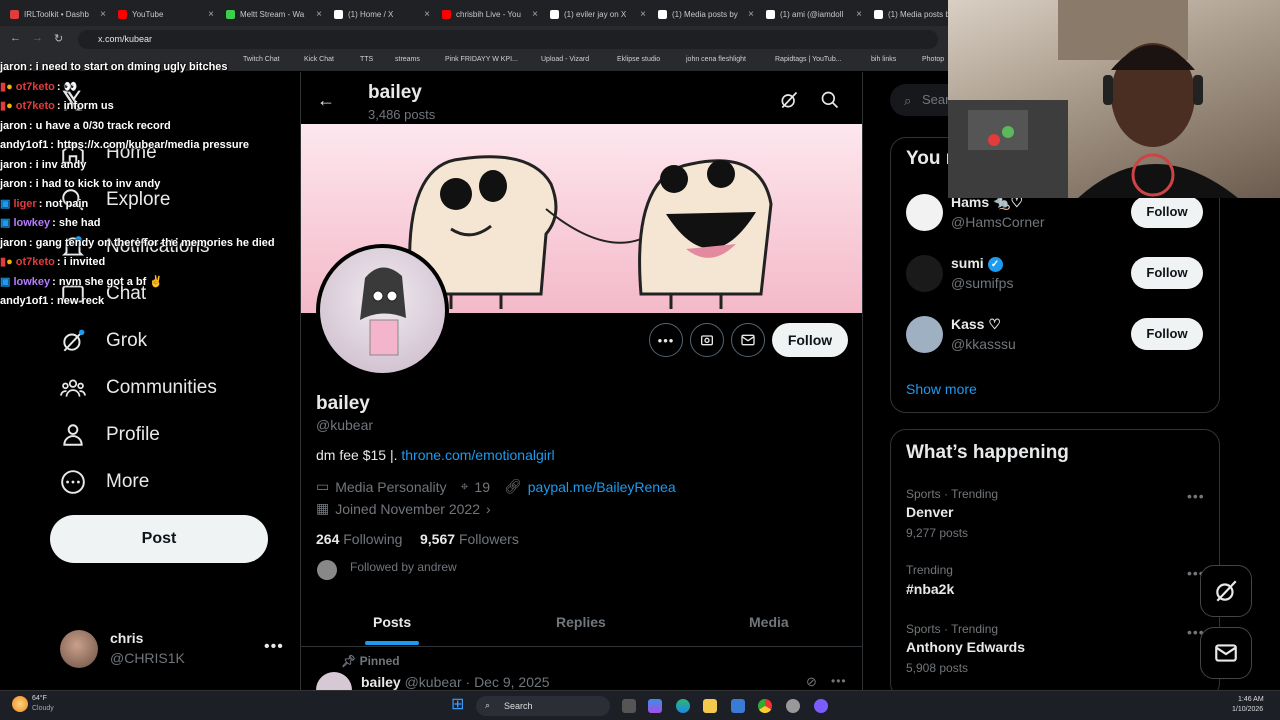 The image size is (1280, 720). Describe the element at coordinates (166, 14) in the screenshot. I see `browser-tab: YouTube ×` at that location.